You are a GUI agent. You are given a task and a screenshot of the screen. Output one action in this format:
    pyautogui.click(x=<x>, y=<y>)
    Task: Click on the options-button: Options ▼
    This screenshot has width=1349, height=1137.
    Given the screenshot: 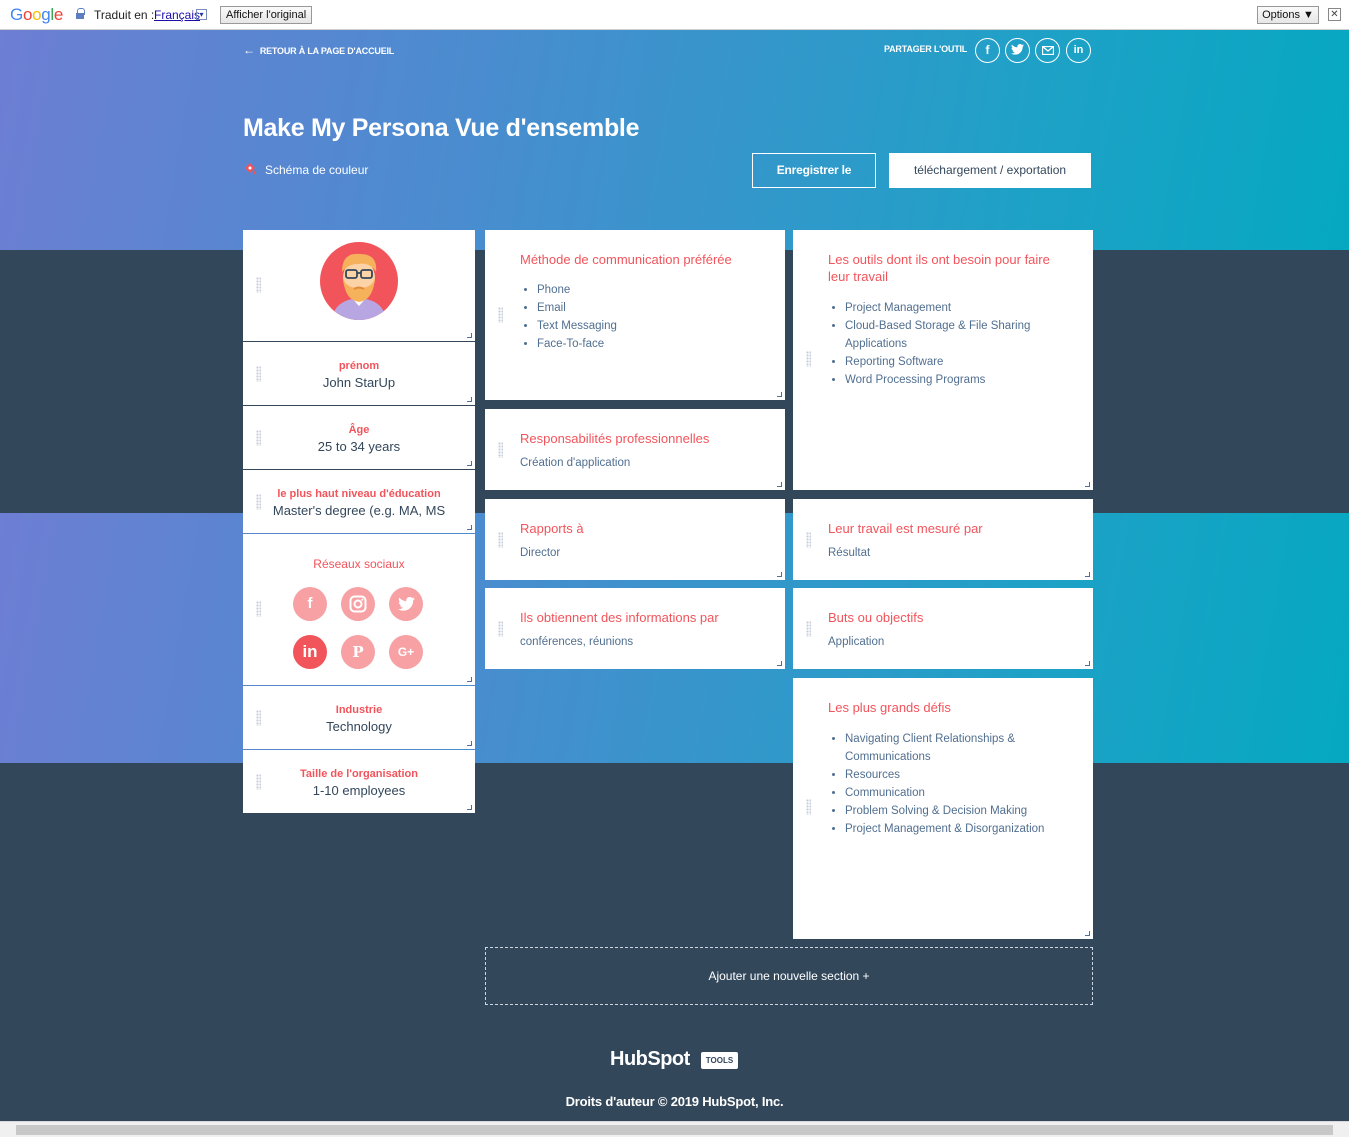 What is the action you would take?
    pyautogui.click(x=1288, y=15)
    